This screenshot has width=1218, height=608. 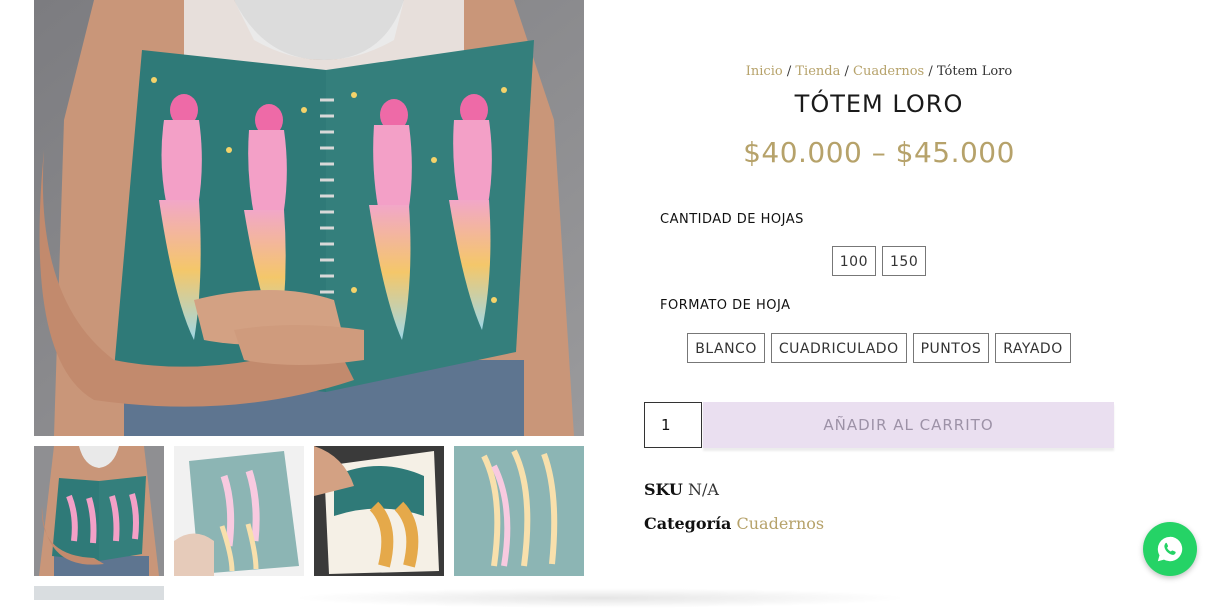 What do you see at coordinates (838, 348) in the screenshot?
I see `format-option-cuadriculado: CUADRICULADO` at bounding box center [838, 348].